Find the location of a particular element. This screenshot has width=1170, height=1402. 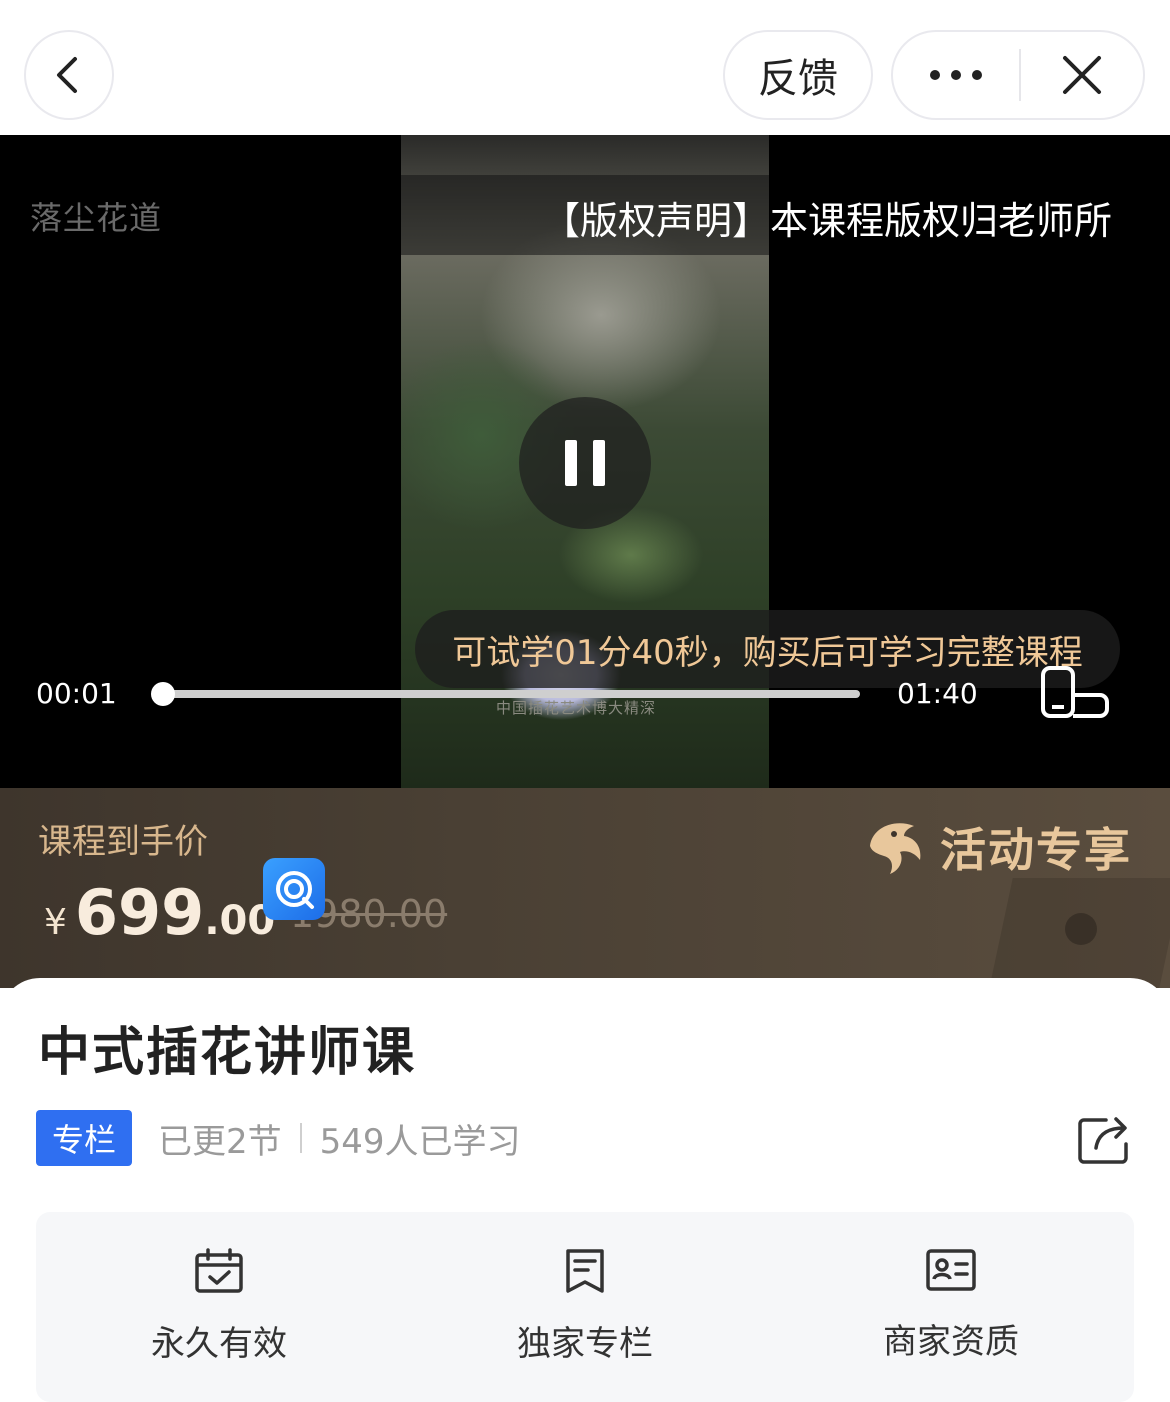

back-button is located at coordinates (69, 75).